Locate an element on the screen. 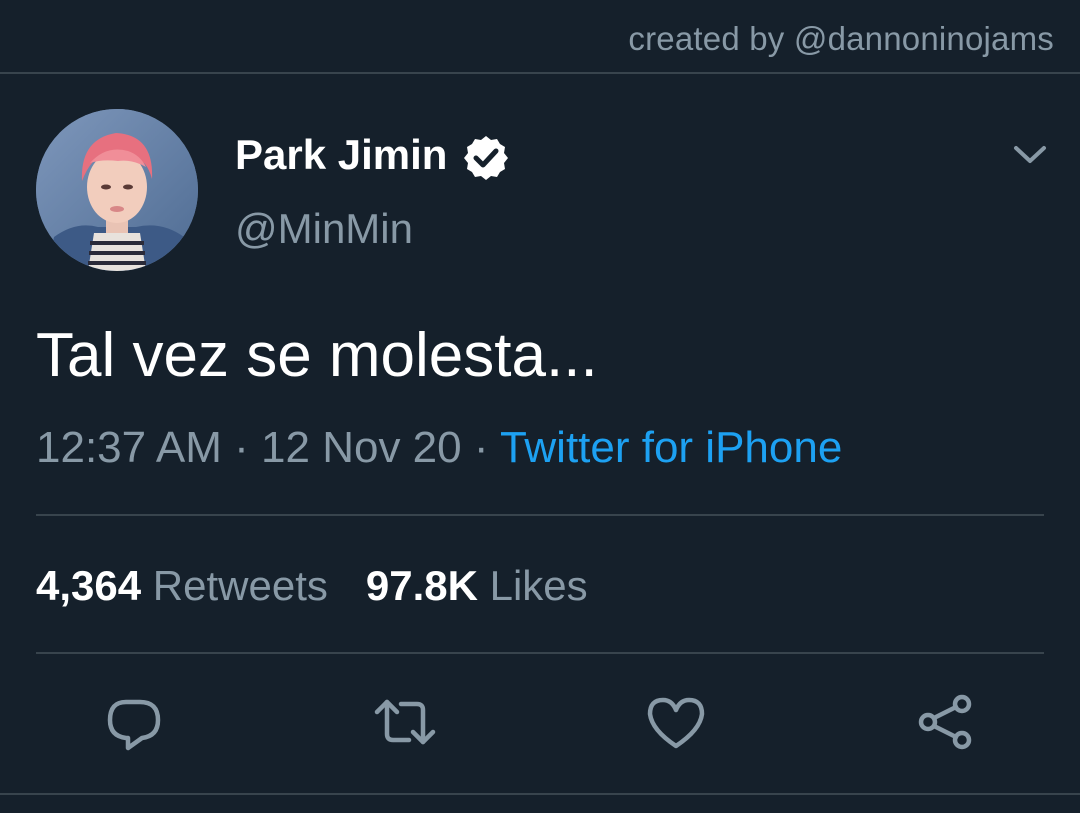 The width and height of the screenshot is (1080, 813). avatar-image is located at coordinates (117, 190).